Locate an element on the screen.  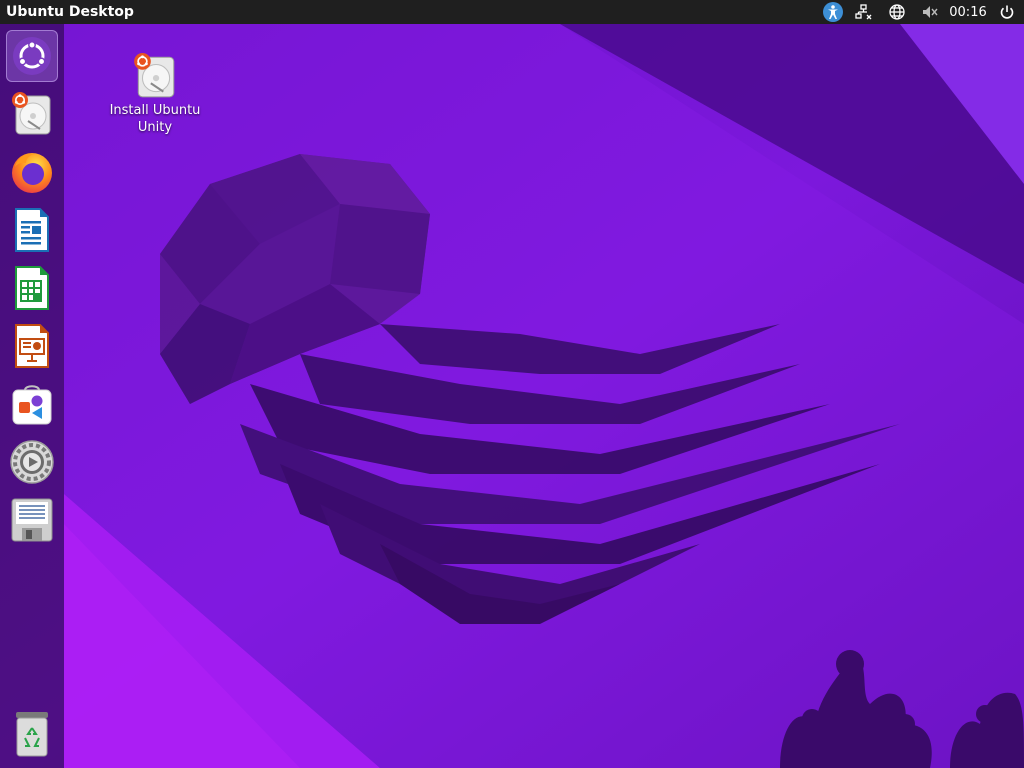
launcher is located at coordinates (32, 396).